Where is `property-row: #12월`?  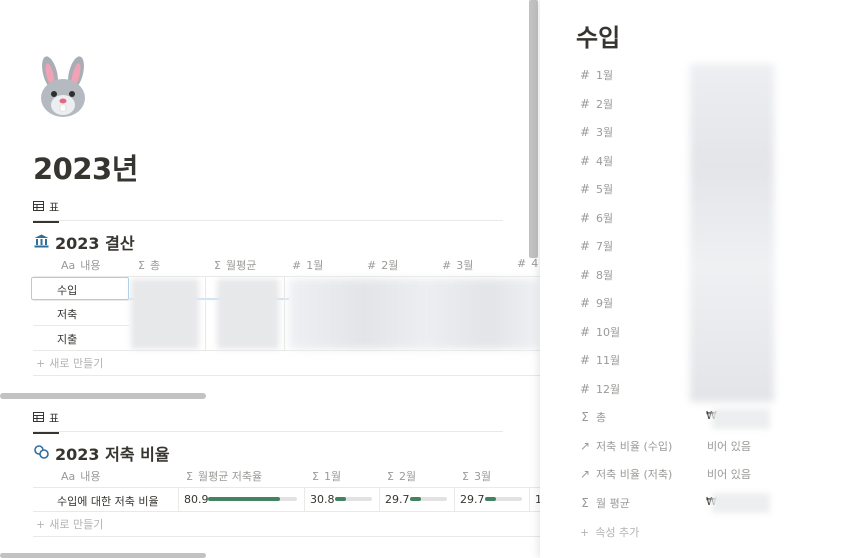
property-row: #12월 is located at coordinates (600, 389).